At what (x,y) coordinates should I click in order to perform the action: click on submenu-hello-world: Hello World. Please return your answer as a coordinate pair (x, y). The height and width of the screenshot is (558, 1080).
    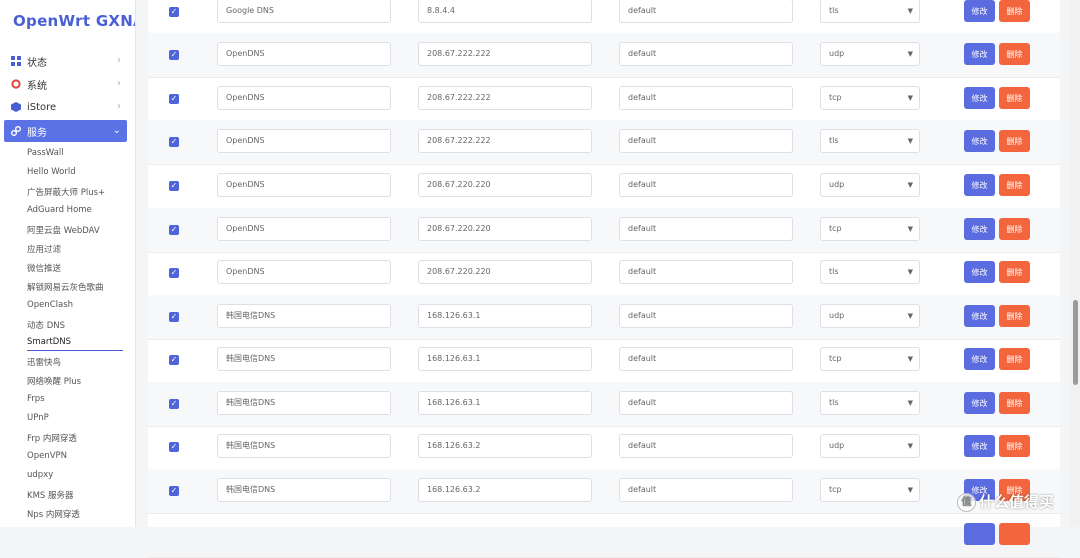
    Looking at the image, I should click on (51, 172).